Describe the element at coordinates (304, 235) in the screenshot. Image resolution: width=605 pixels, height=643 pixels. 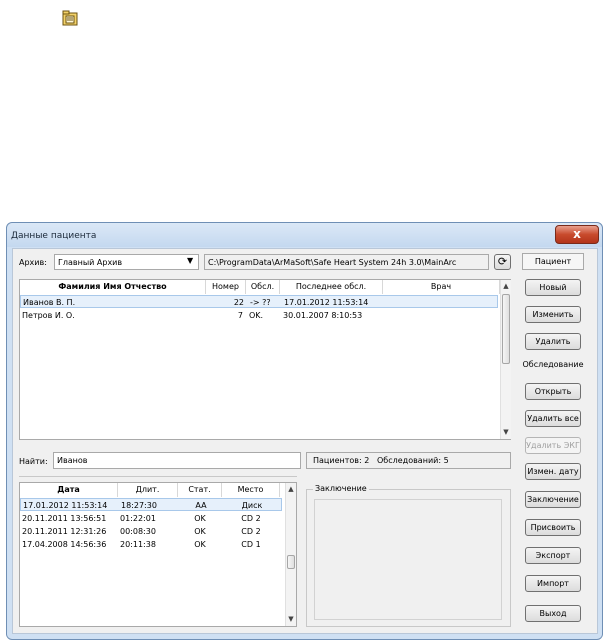
I see `title-bar: Данные пациента x` at that location.